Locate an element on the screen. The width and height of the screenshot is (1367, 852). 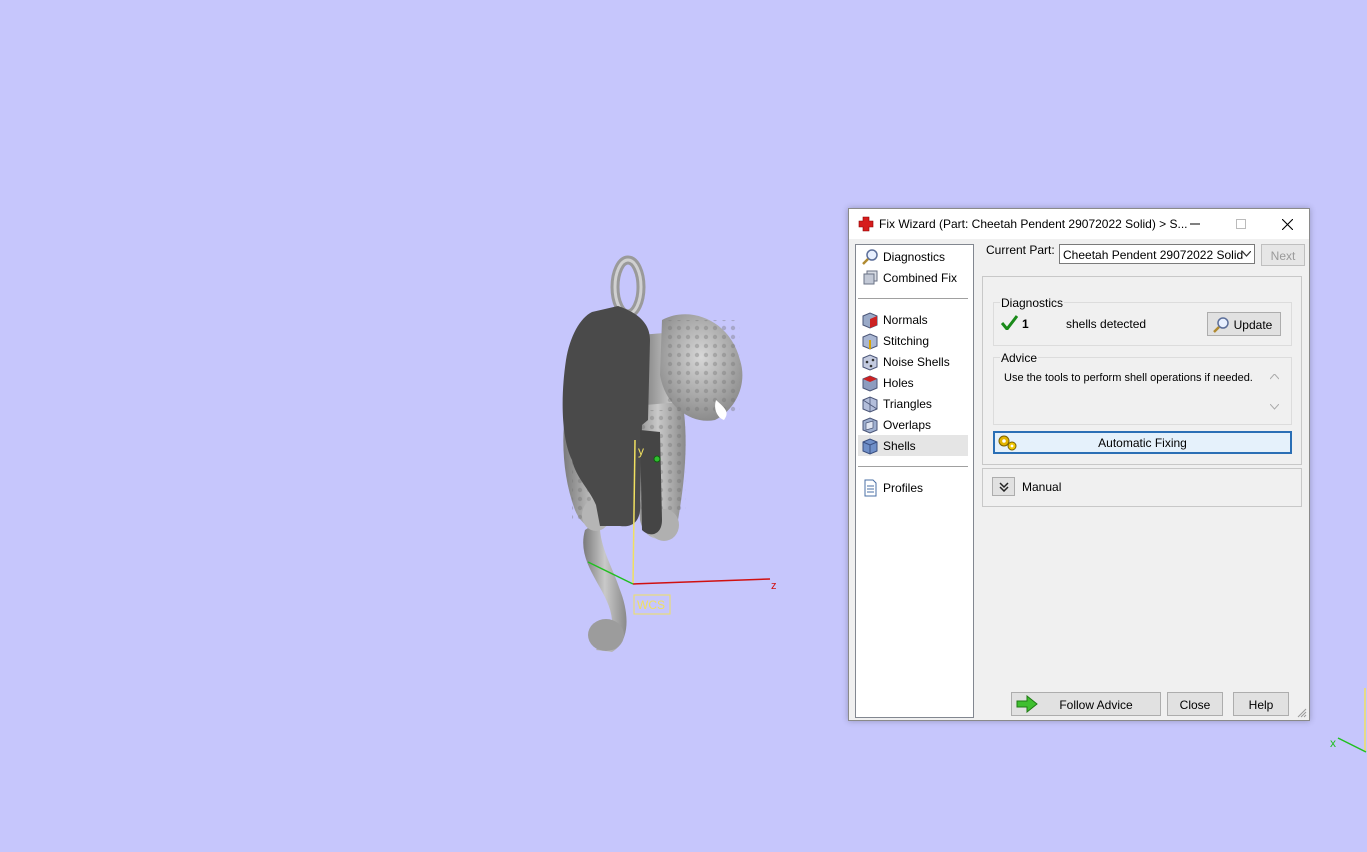
overlaps-cube-icon is located at coordinates (870, 425).